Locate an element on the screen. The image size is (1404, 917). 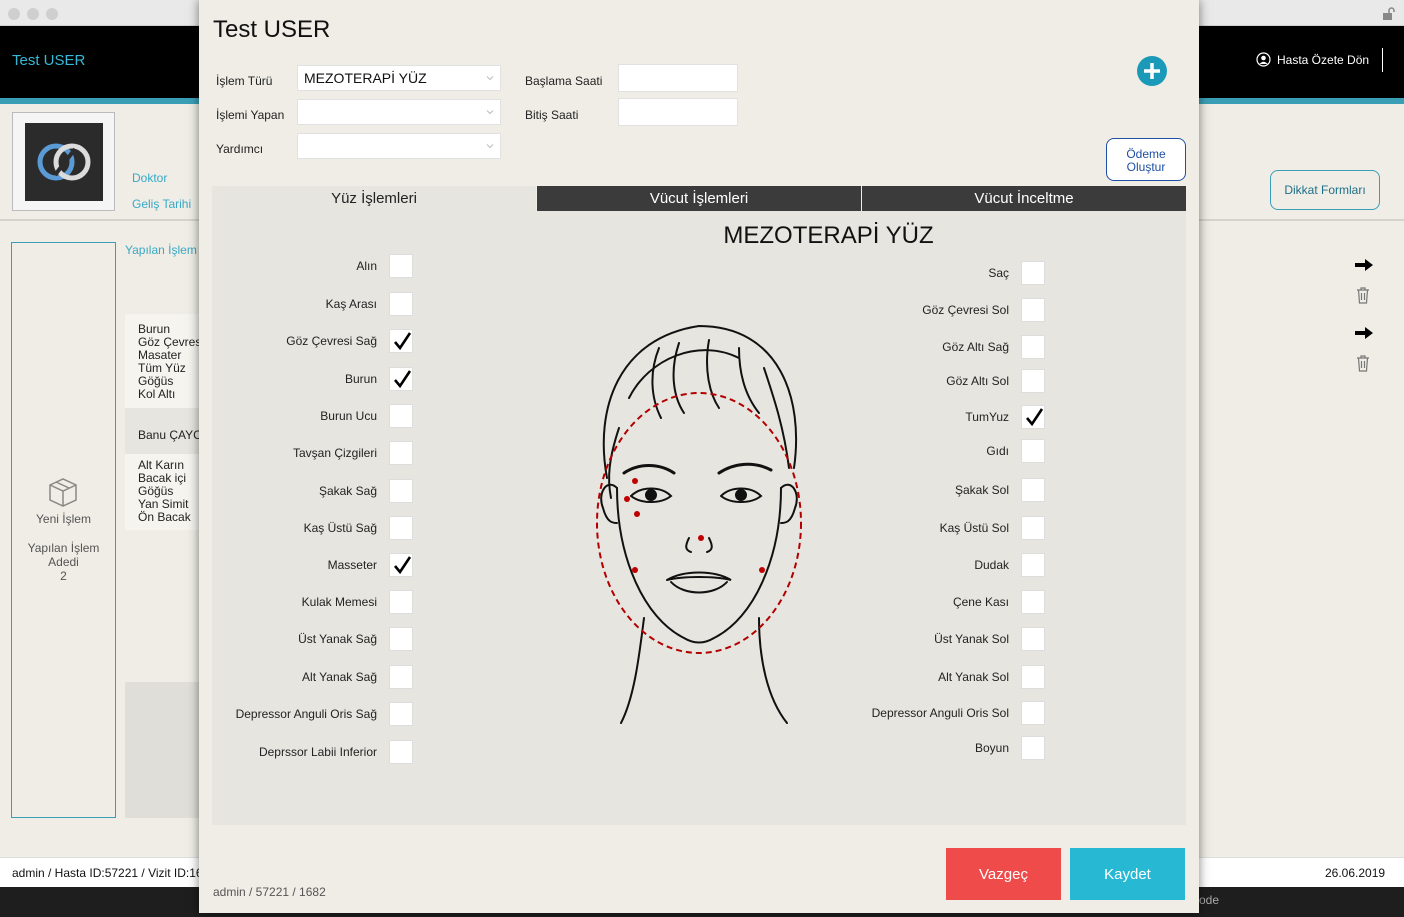
yapilan-islemler-label: Yapılan İşlem is located at coordinates (161, 250).